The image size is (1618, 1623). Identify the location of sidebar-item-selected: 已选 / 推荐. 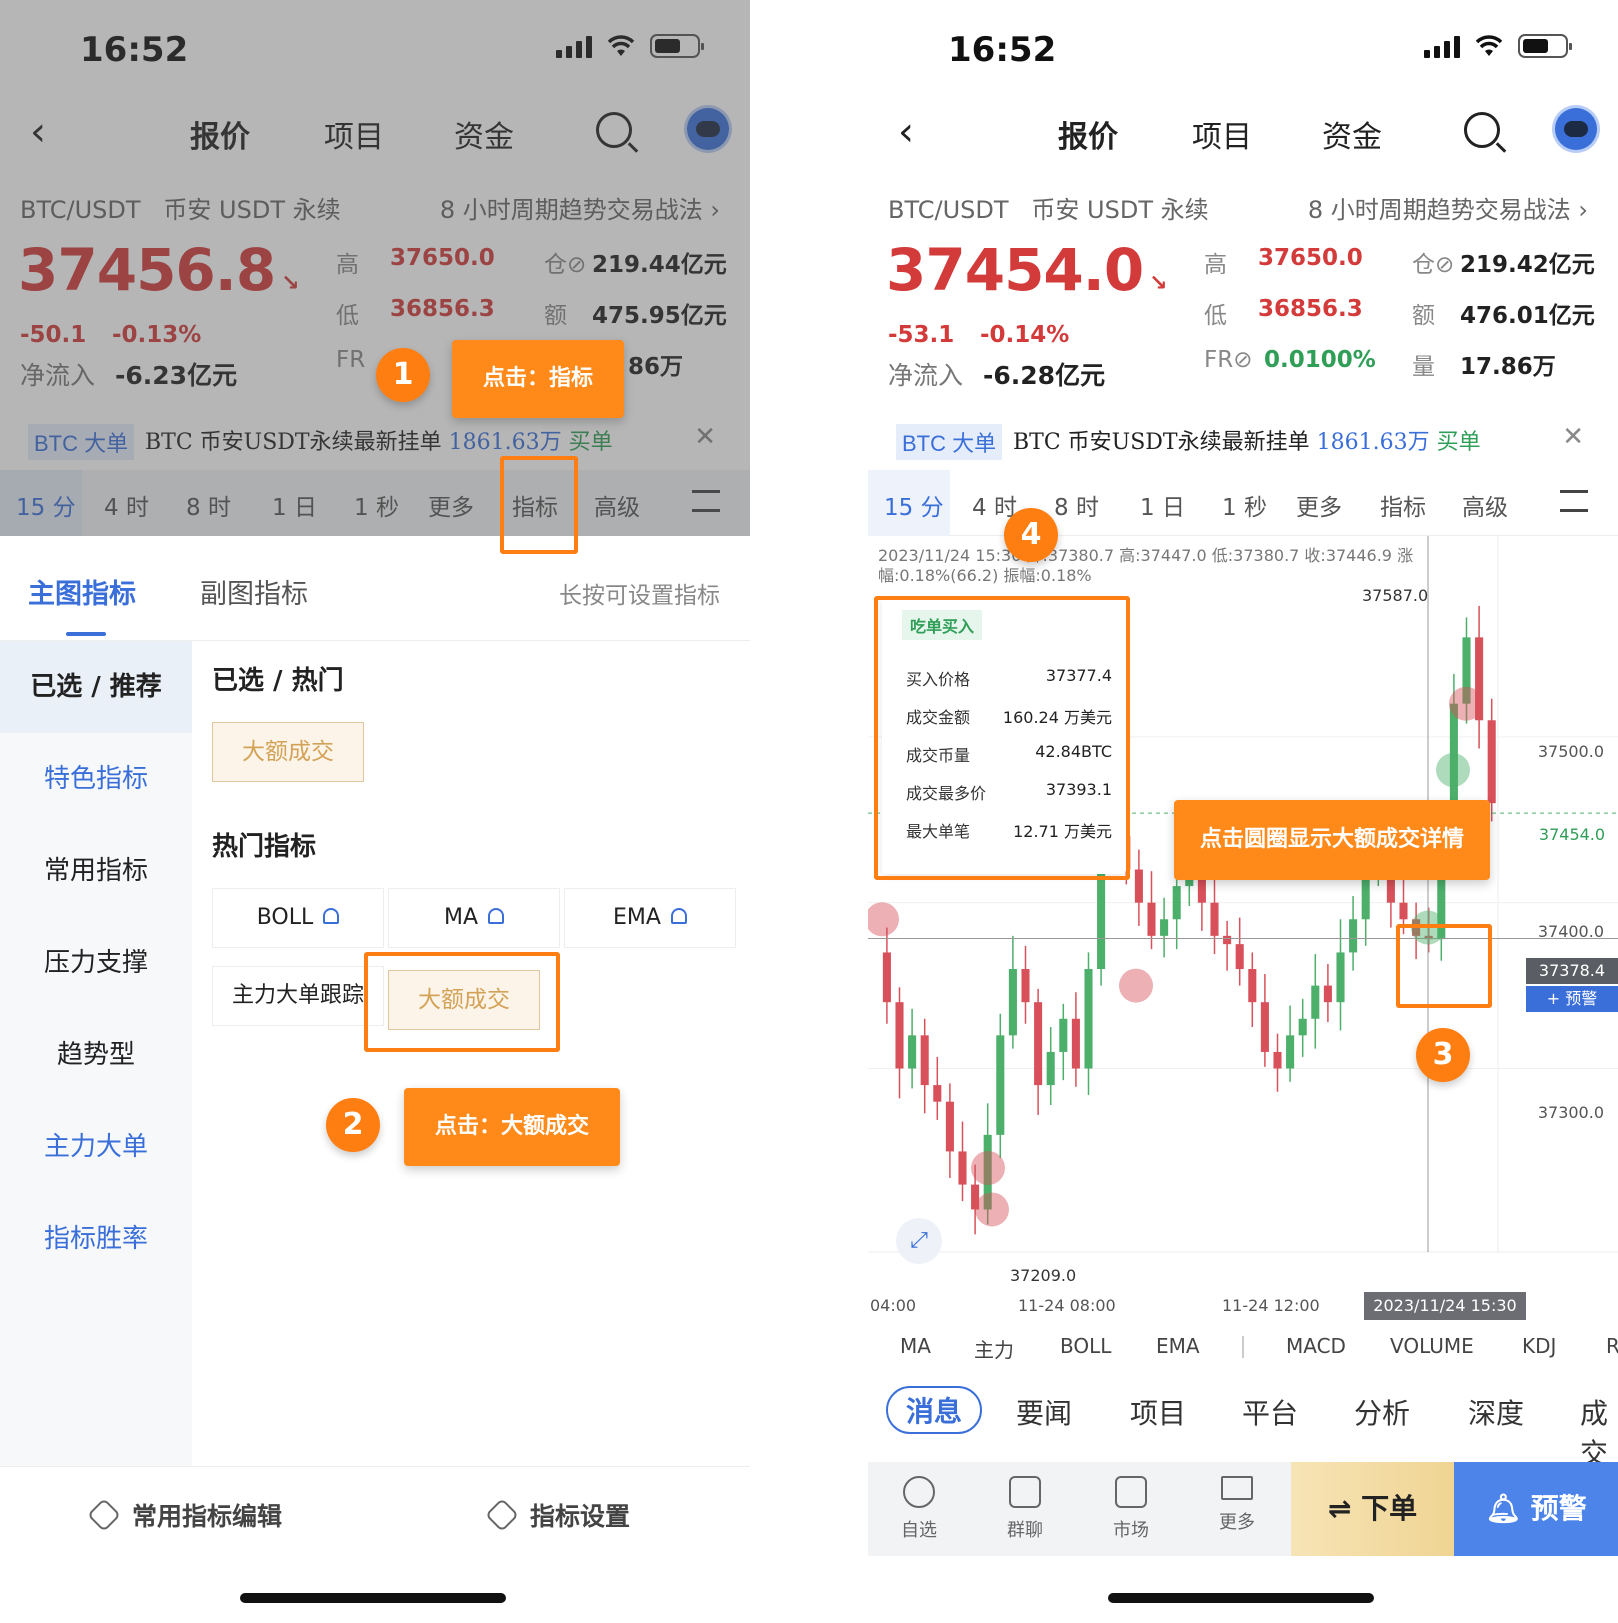
(96, 687).